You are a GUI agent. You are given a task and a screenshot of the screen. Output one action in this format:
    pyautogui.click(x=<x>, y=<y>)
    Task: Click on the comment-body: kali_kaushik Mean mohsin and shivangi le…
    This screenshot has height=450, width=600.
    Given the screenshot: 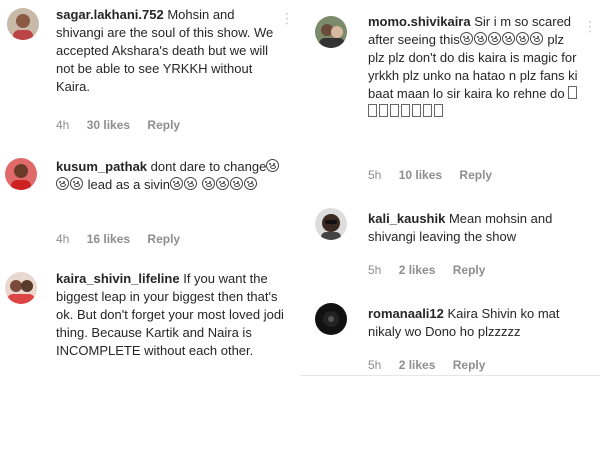 What is the action you would take?
    pyautogui.click(x=474, y=228)
    